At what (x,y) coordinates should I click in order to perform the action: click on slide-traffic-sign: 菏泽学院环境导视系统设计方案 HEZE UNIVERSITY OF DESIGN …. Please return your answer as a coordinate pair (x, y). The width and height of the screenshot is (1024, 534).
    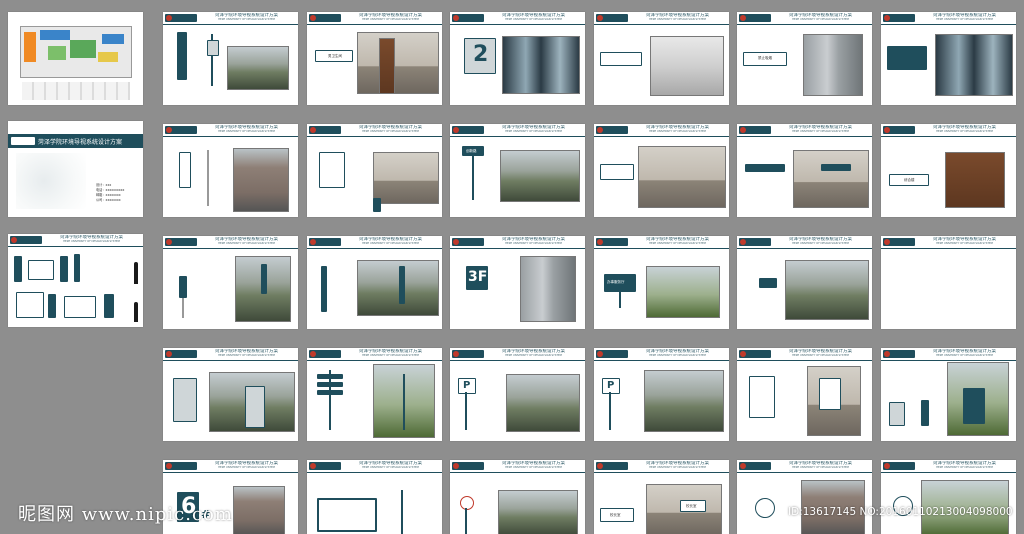
    Looking at the image, I should click on (517, 497).